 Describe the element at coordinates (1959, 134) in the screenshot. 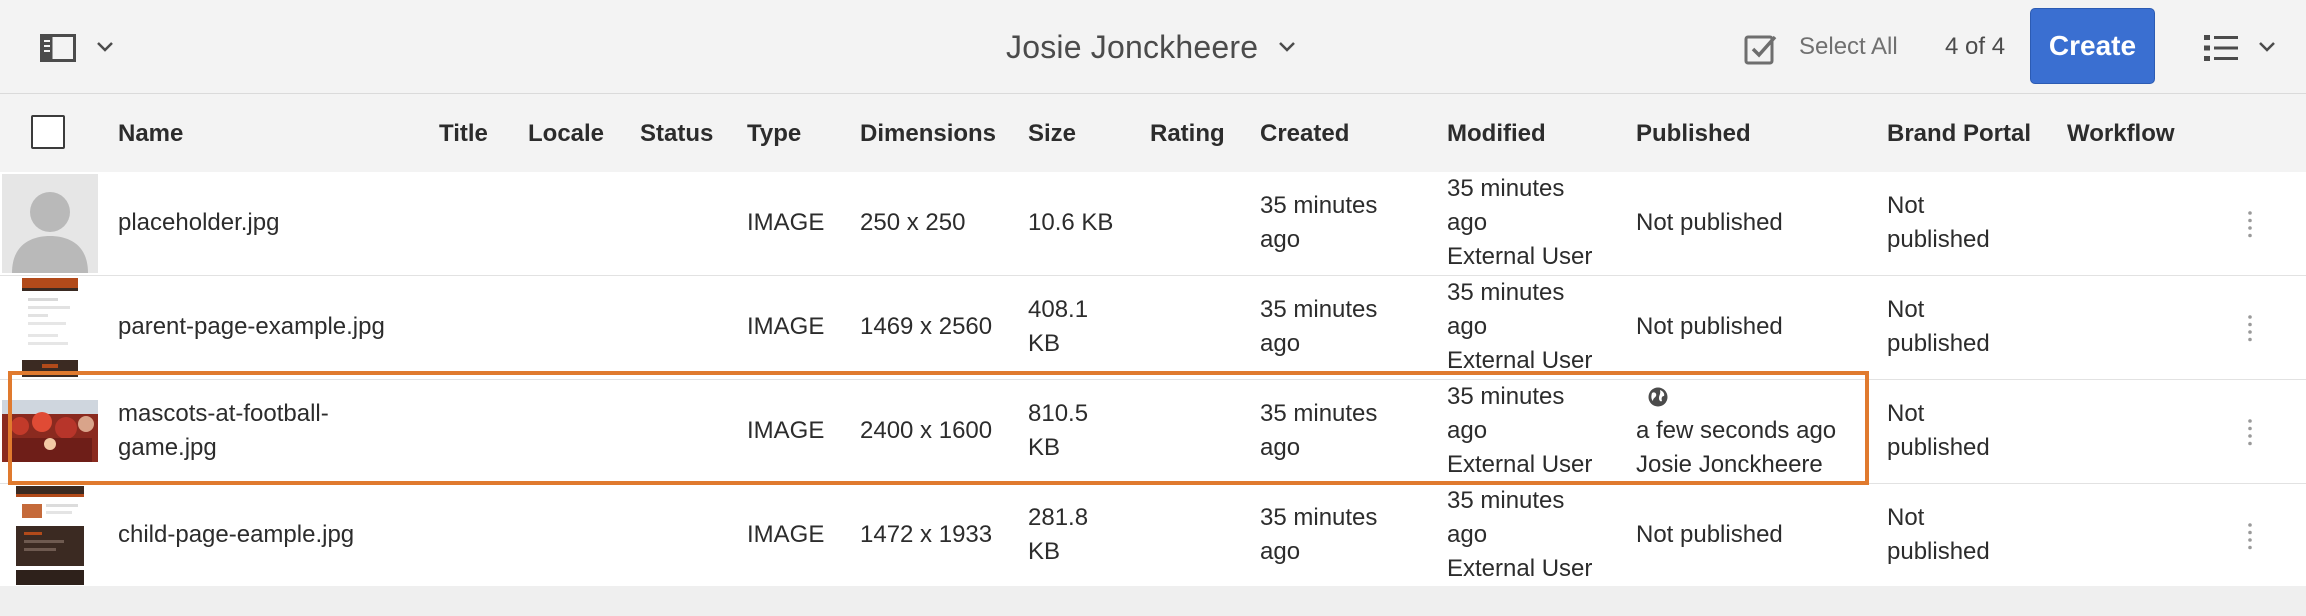

I see `column-header-brand-portal: Brand Portal` at that location.